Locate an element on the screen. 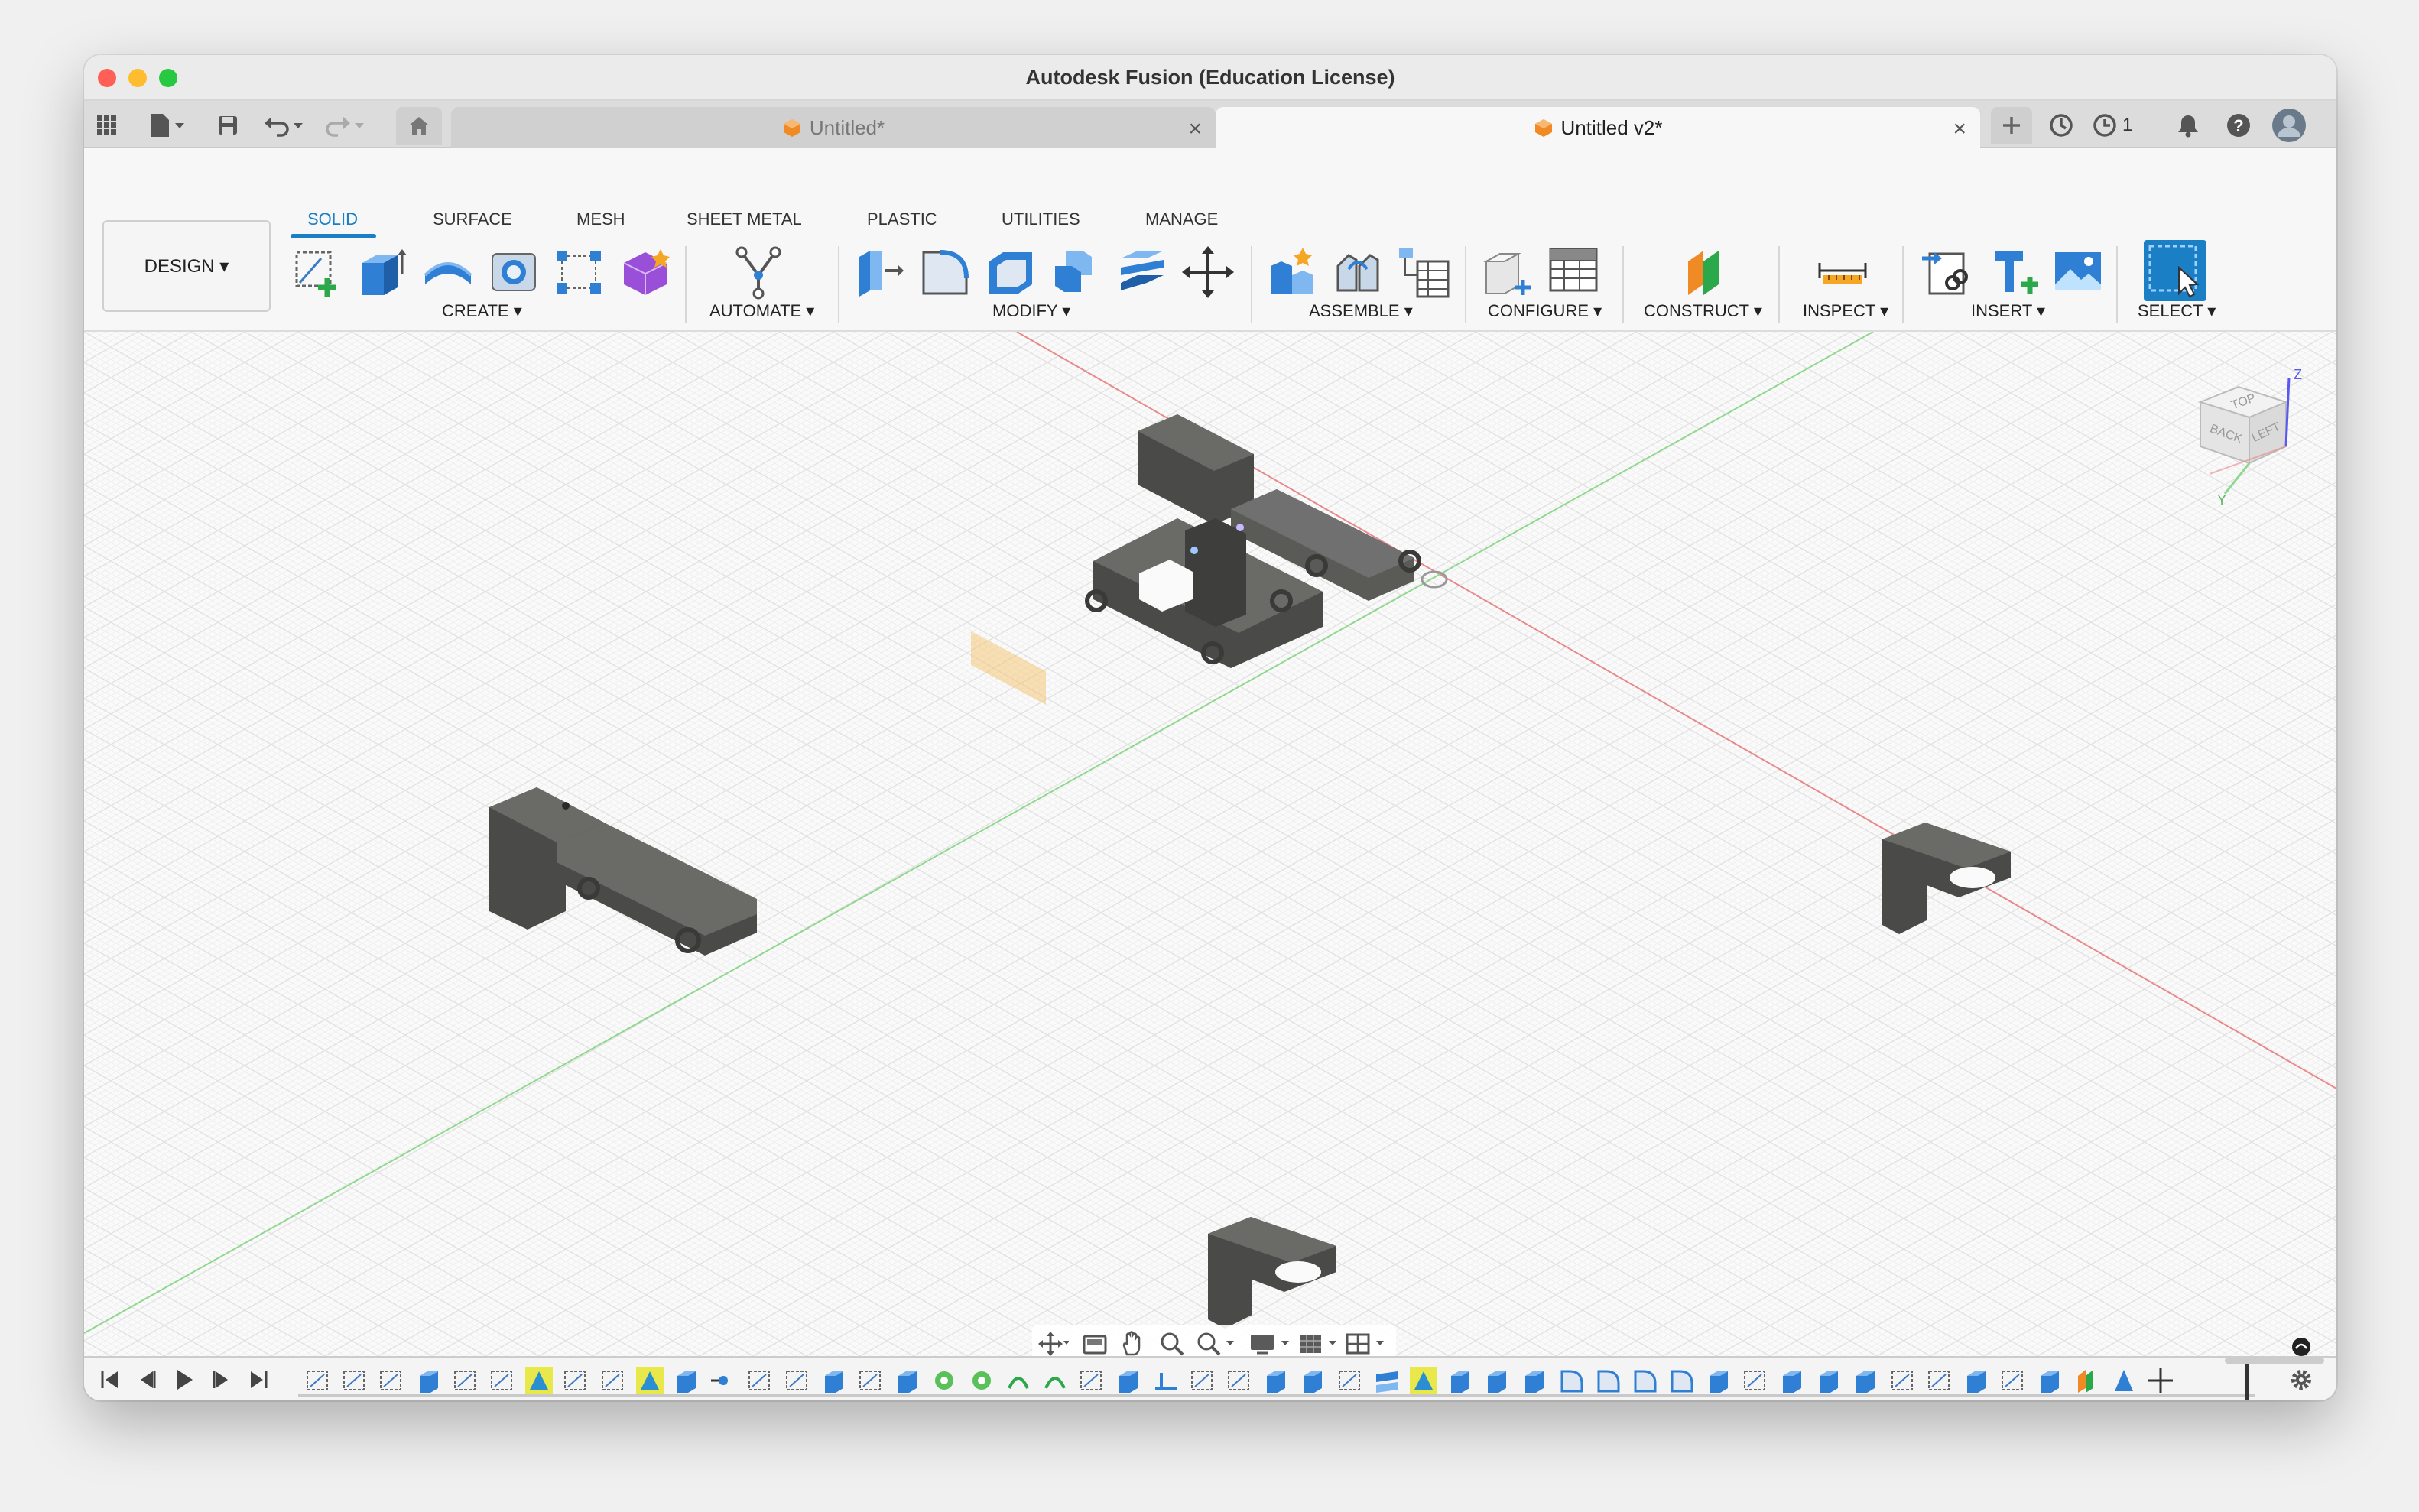  hole-icon is located at coordinates (513, 272).